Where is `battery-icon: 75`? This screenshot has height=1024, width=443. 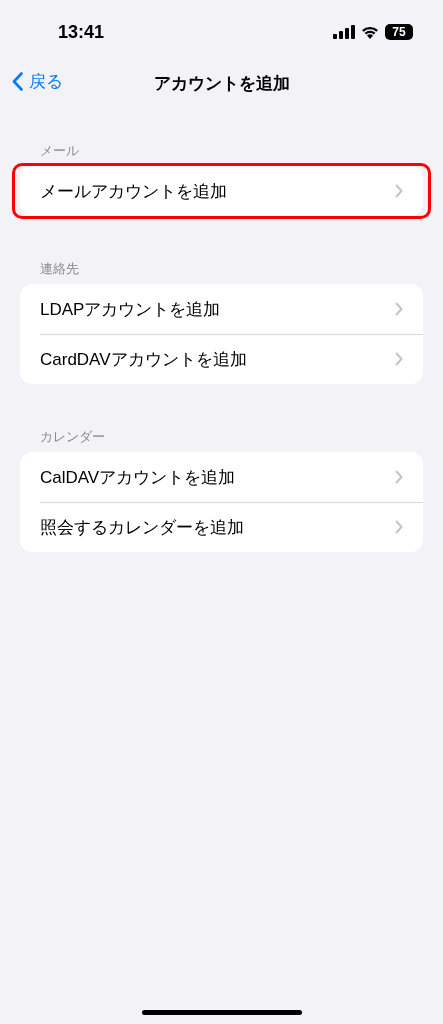 battery-icon: 75 is located at coordinates (399, 32).